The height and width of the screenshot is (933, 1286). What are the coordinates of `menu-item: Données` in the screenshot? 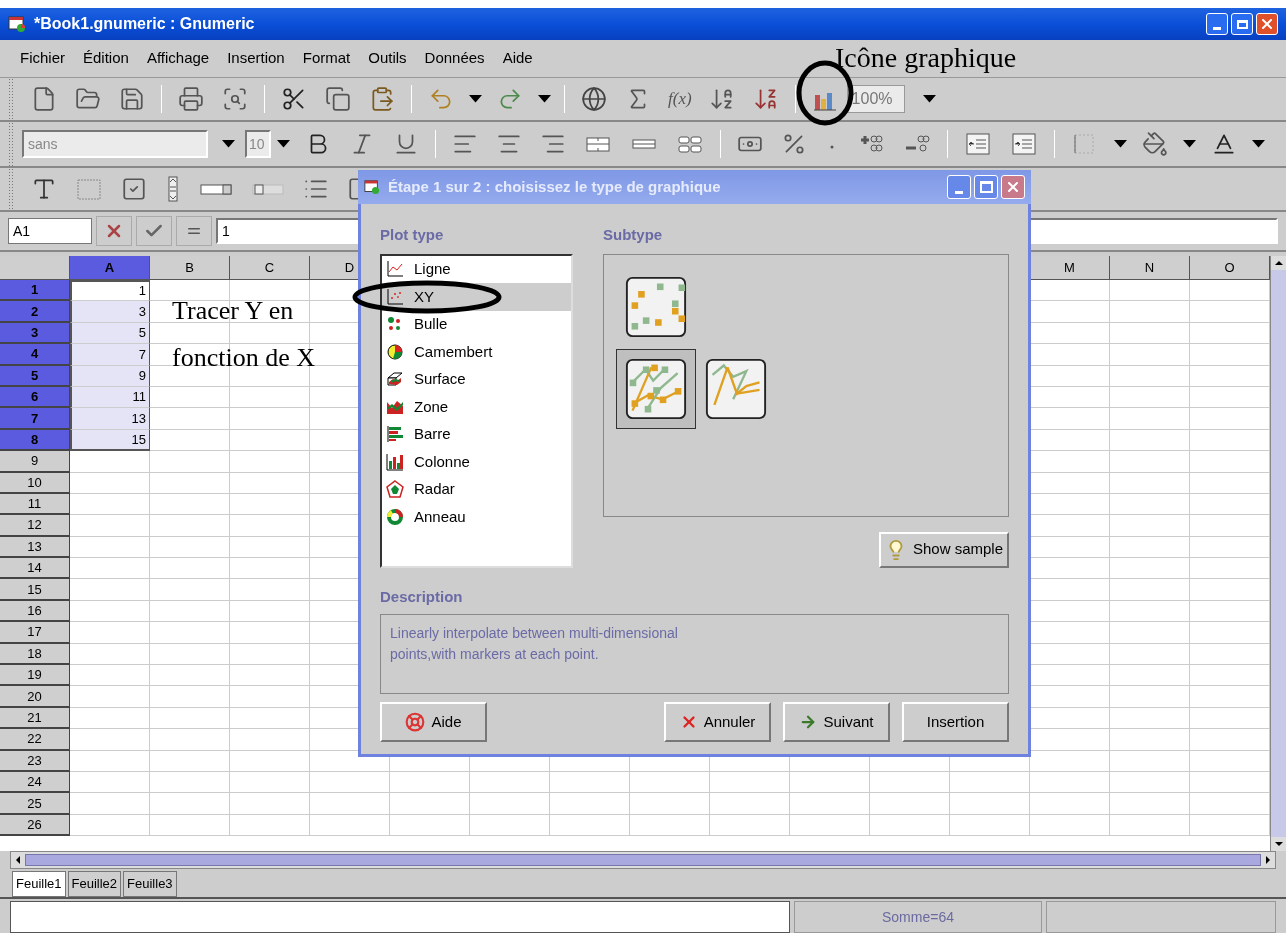 It's located at (454, 58).